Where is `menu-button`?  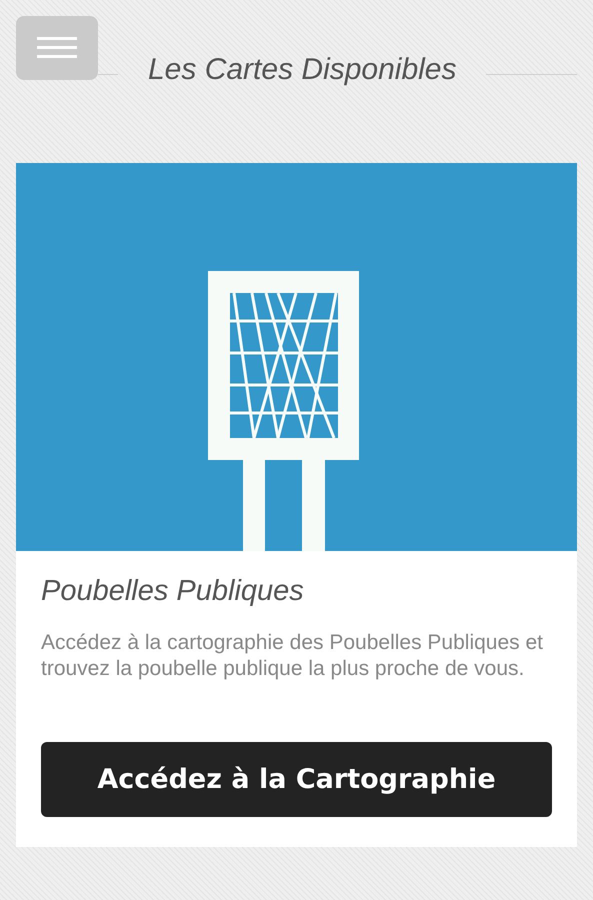
menu-button is located at coordinates (57, 48).